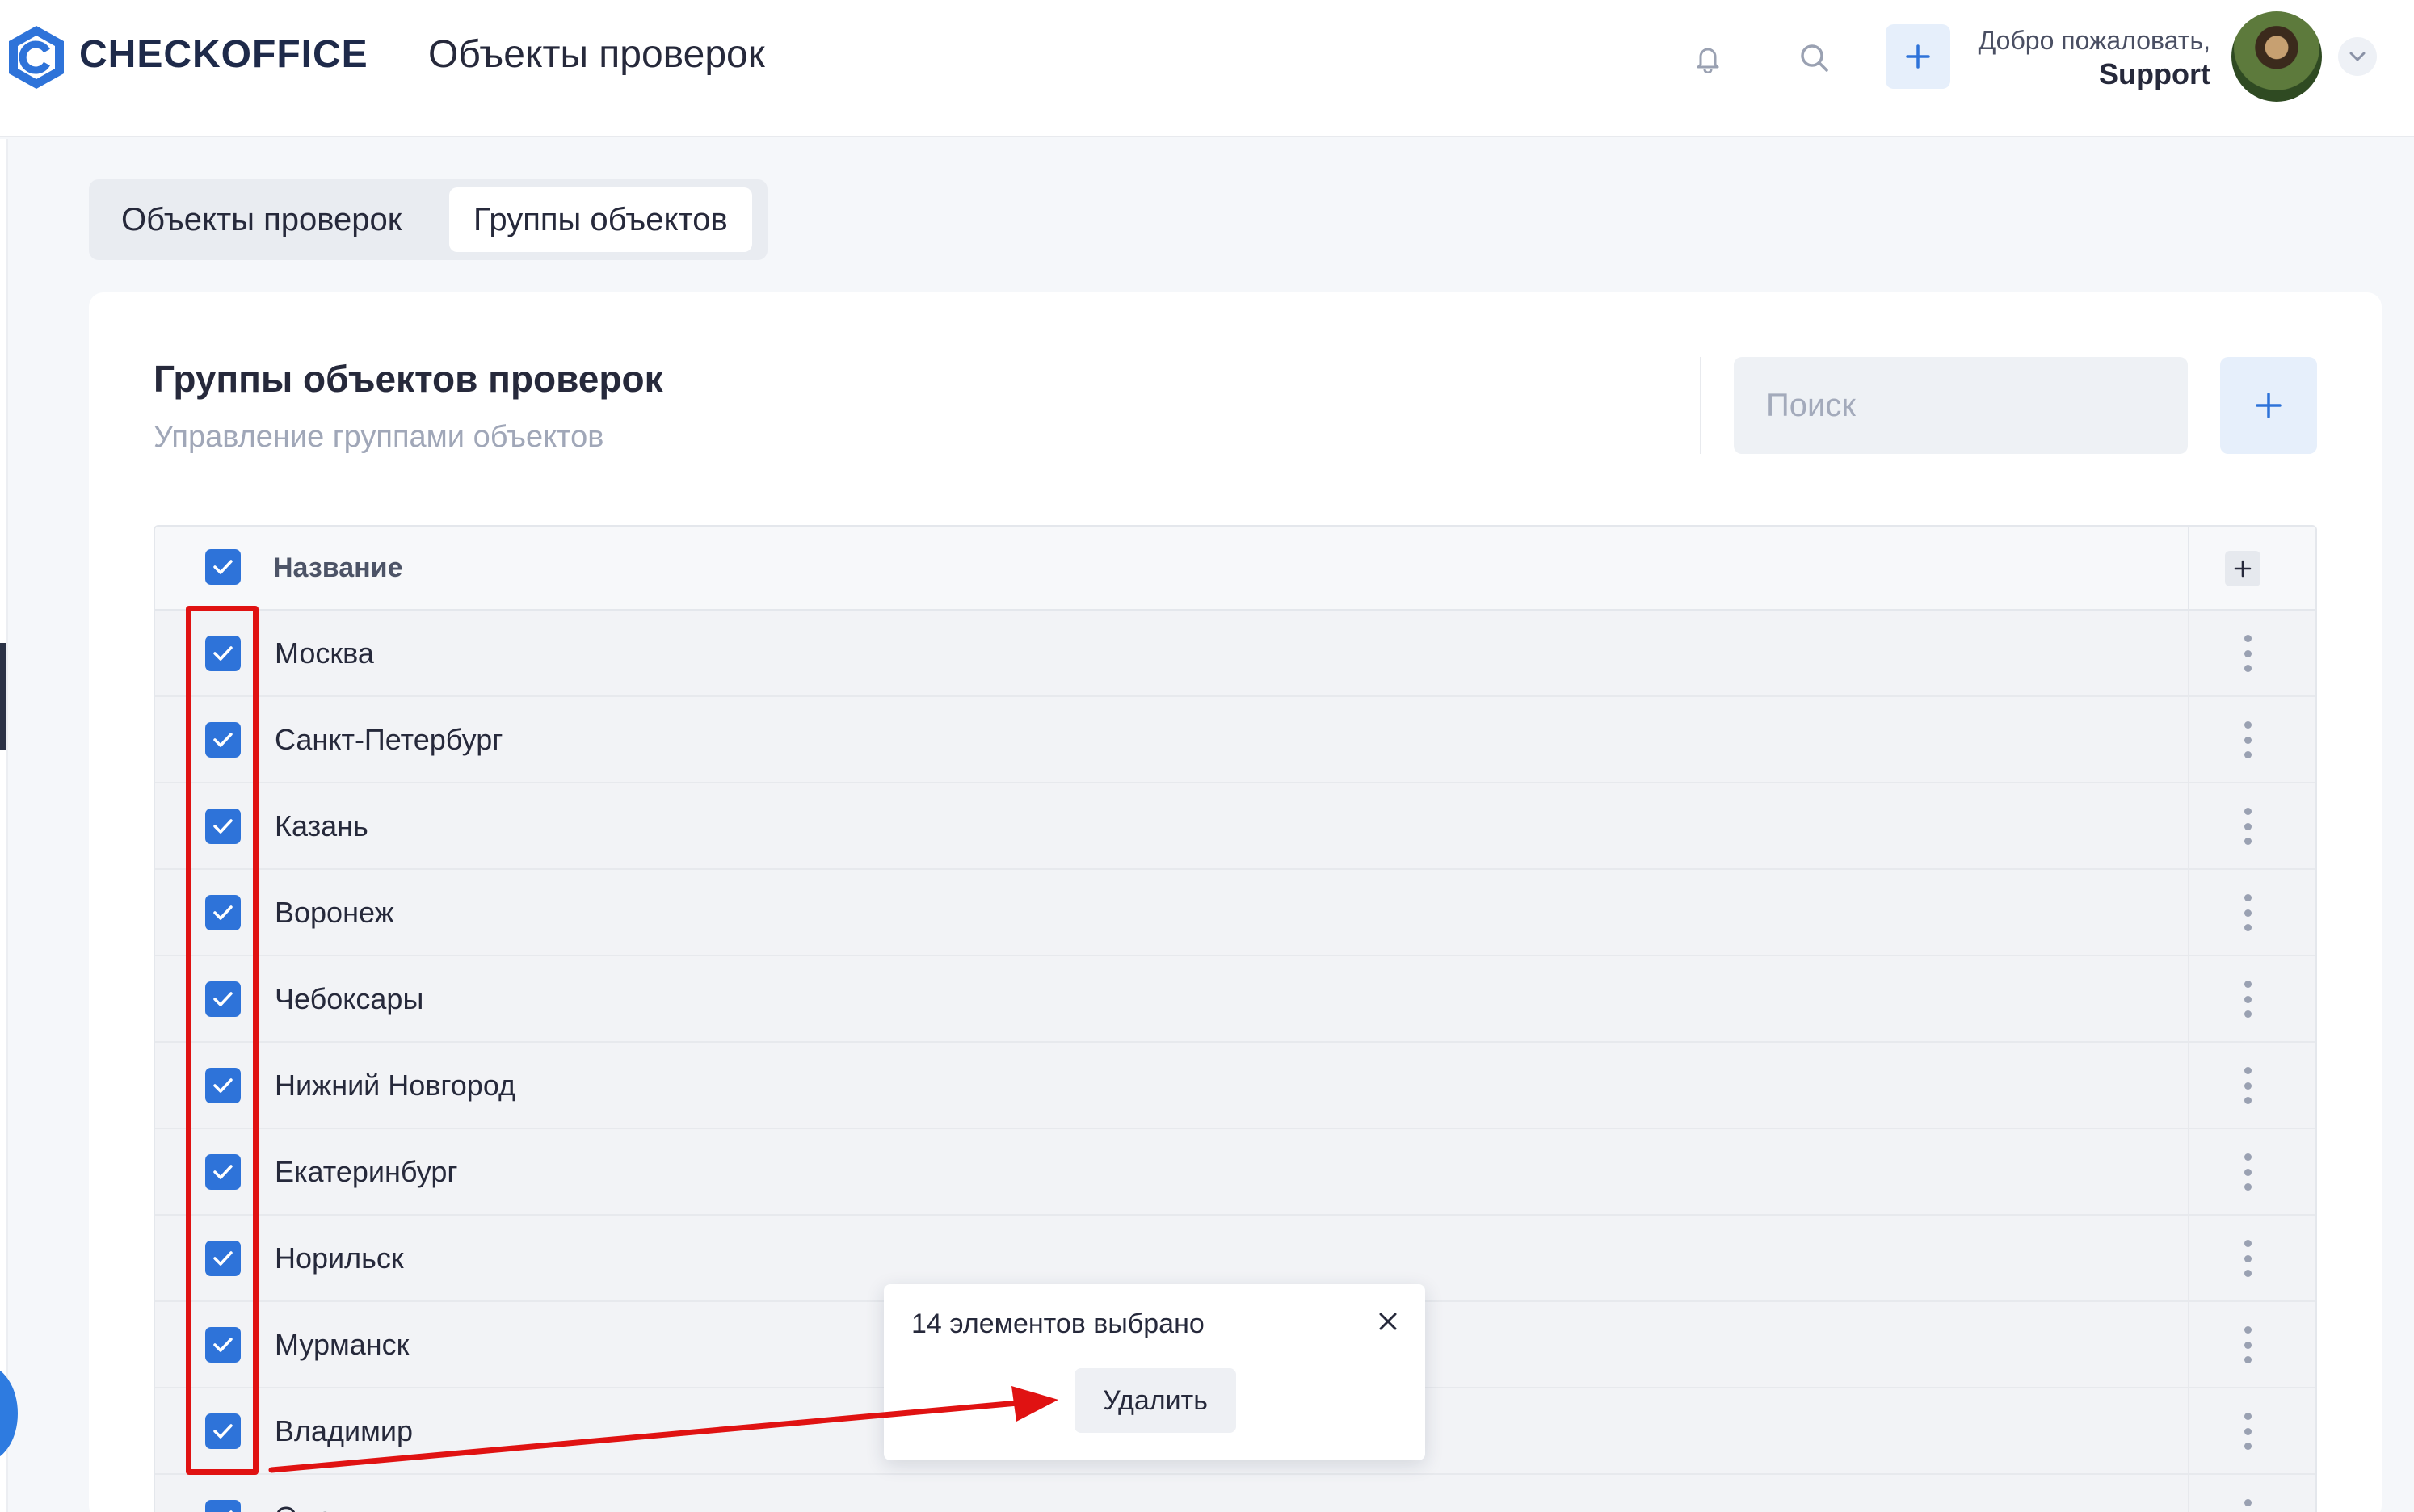 The height and width of the screenshot is (1512, 2414). I want to click on sidebar-edge, so click(4, 825).